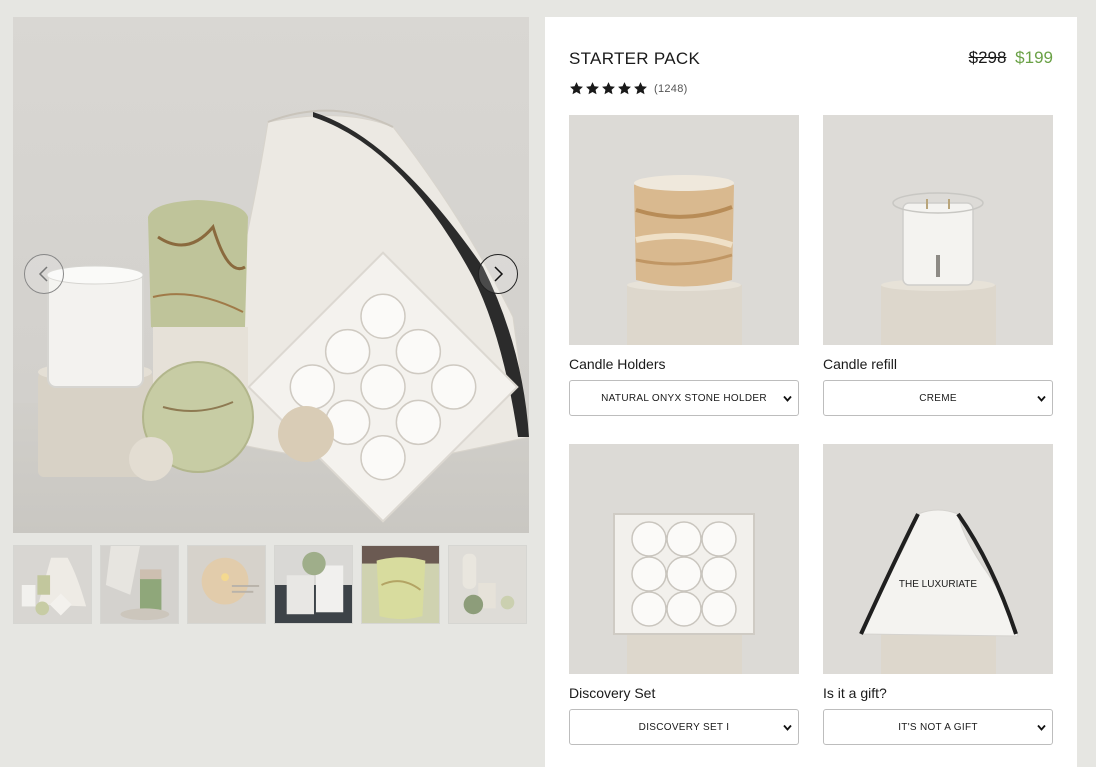  I want to click on candle-holder-select: NATURAL ONYX STONE HOLDER, so click(684, 398).